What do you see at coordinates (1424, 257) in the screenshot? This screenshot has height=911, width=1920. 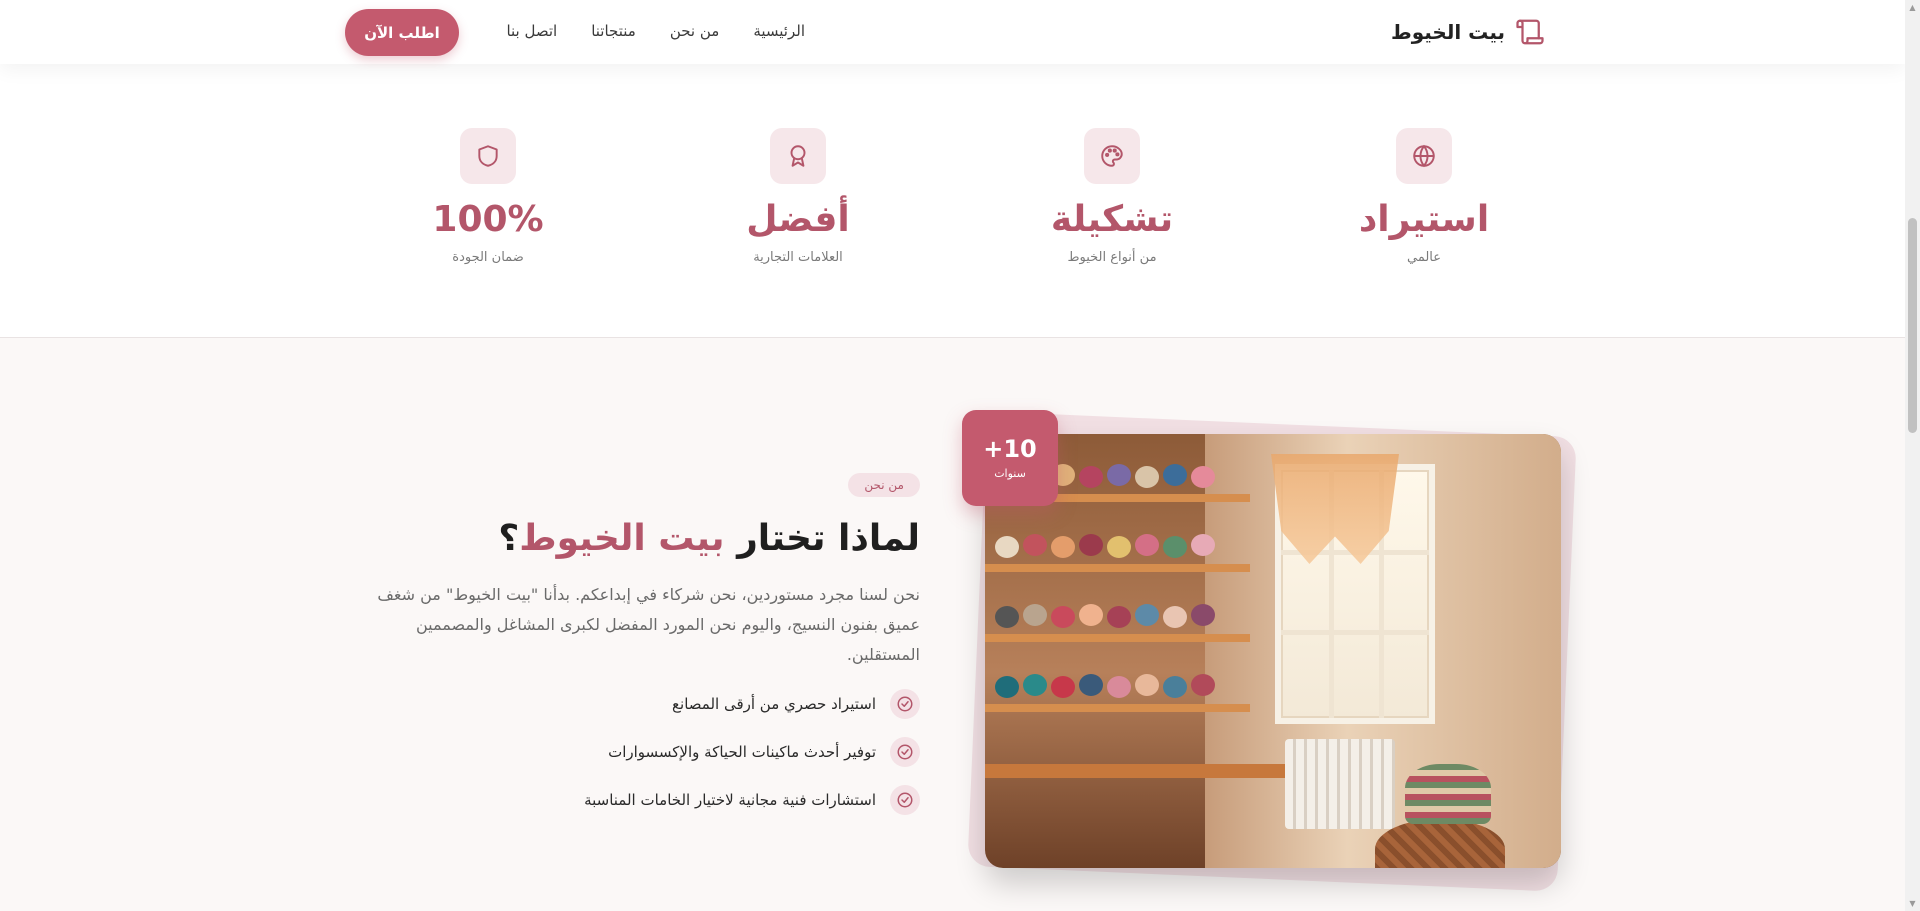 I see `stat-label: عالمي` at bounding box center [1424, 257].